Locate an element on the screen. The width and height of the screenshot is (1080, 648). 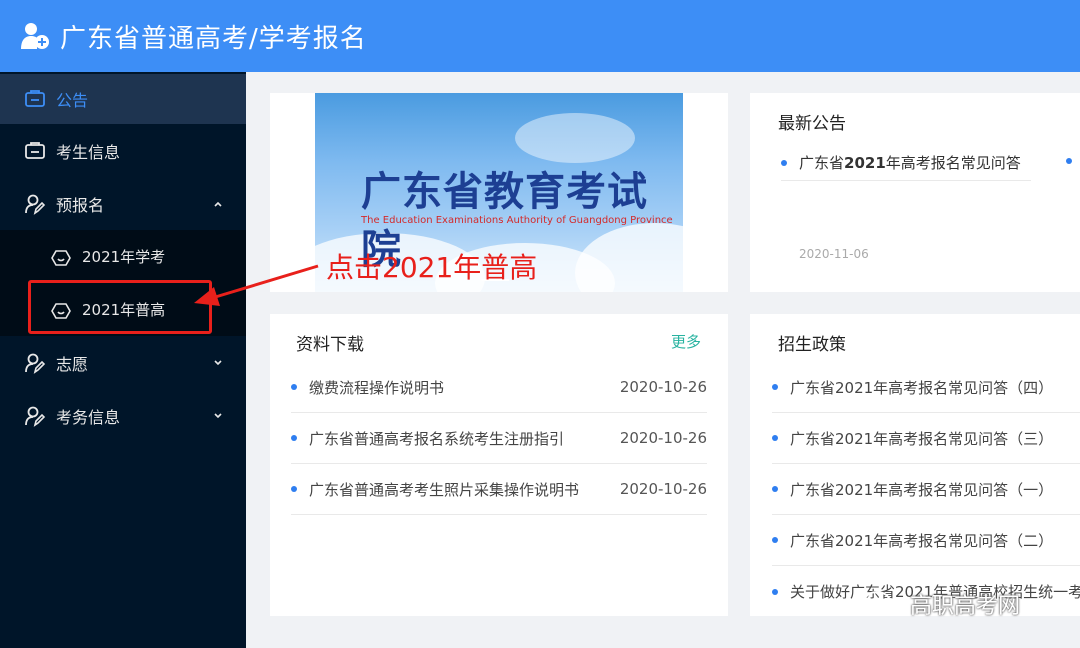
policy-item-title: 广东省2021年高考报名常见问答（二） is located at coordinates (922, 540).